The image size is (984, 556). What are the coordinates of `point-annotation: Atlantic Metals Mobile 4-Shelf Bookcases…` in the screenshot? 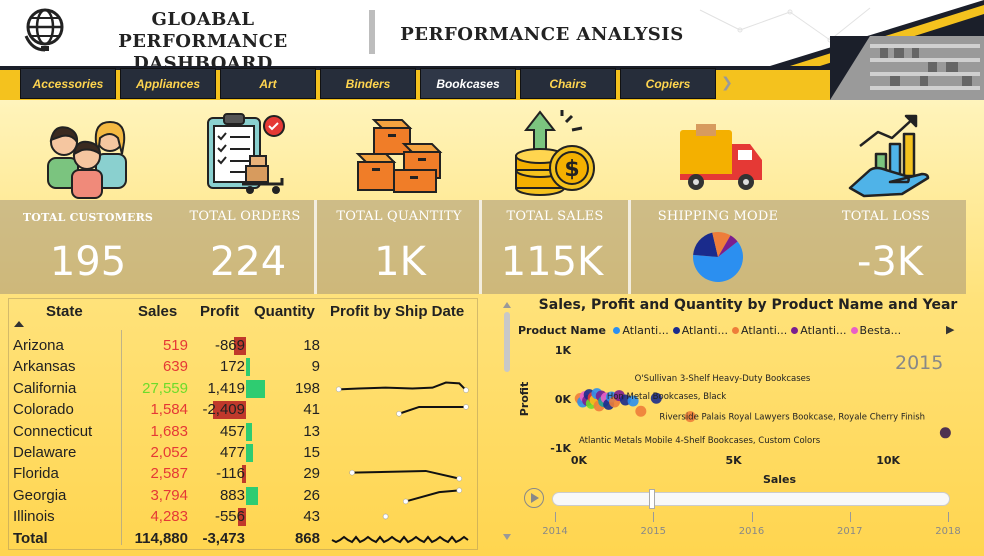 It's located at (700, 441).